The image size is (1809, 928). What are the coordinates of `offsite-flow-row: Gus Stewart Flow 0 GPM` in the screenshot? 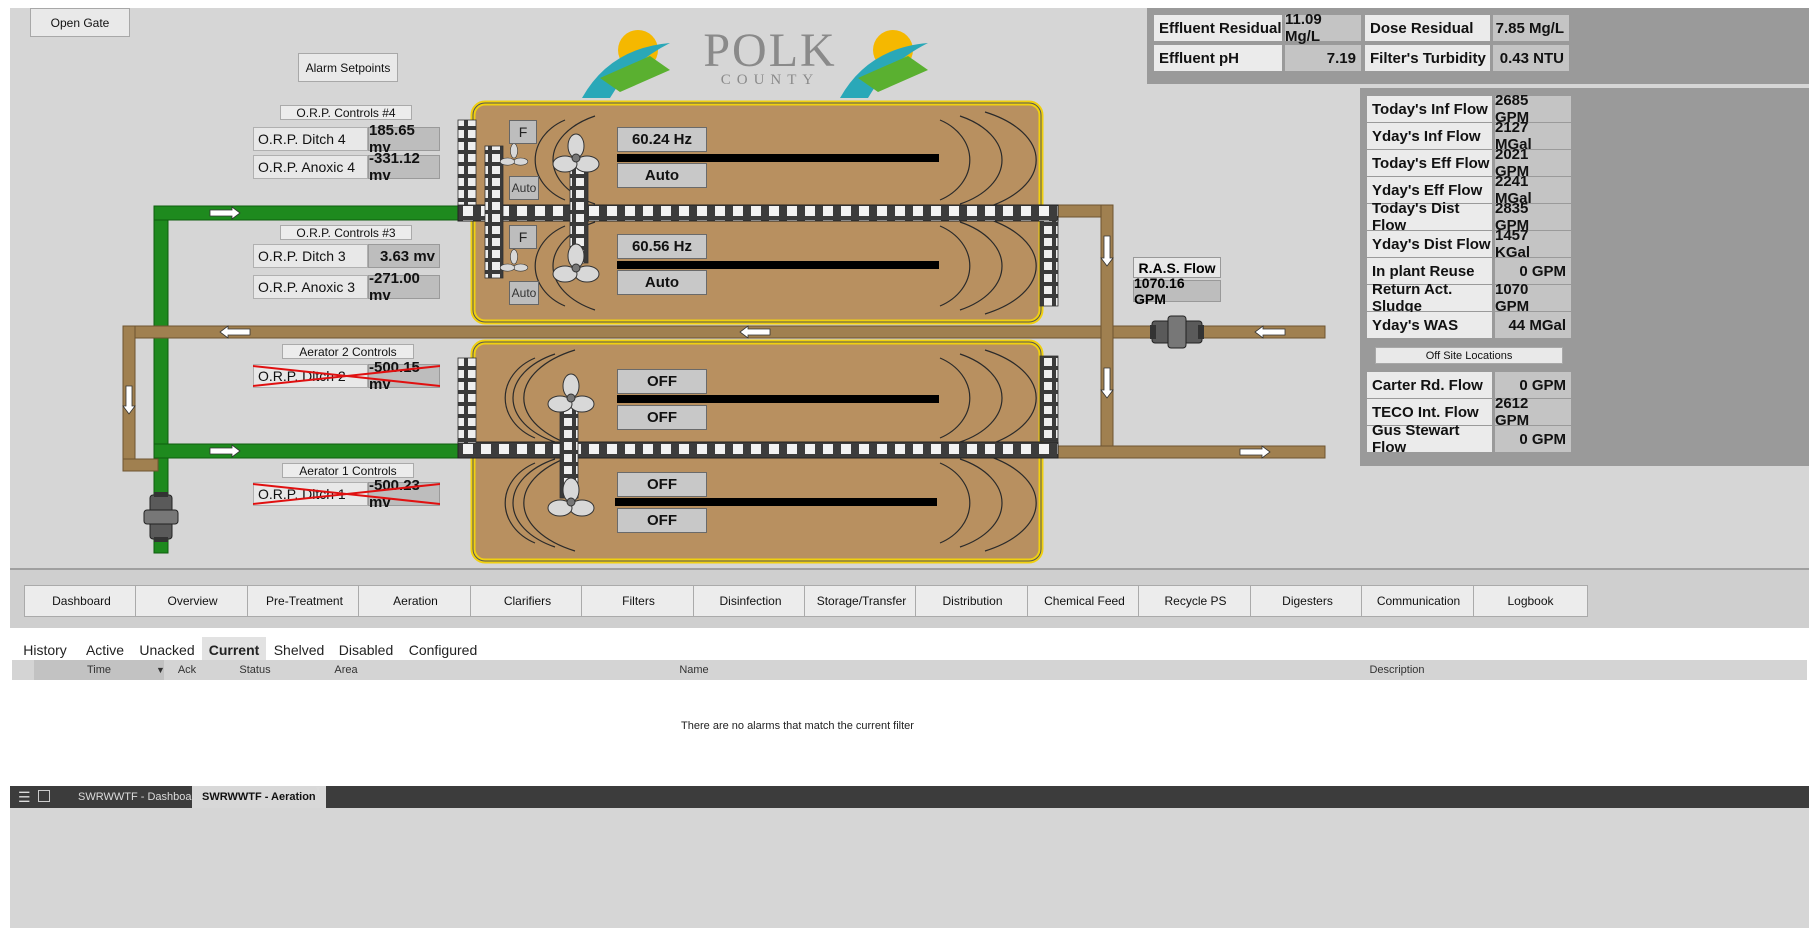 It's located at (1469, 439).